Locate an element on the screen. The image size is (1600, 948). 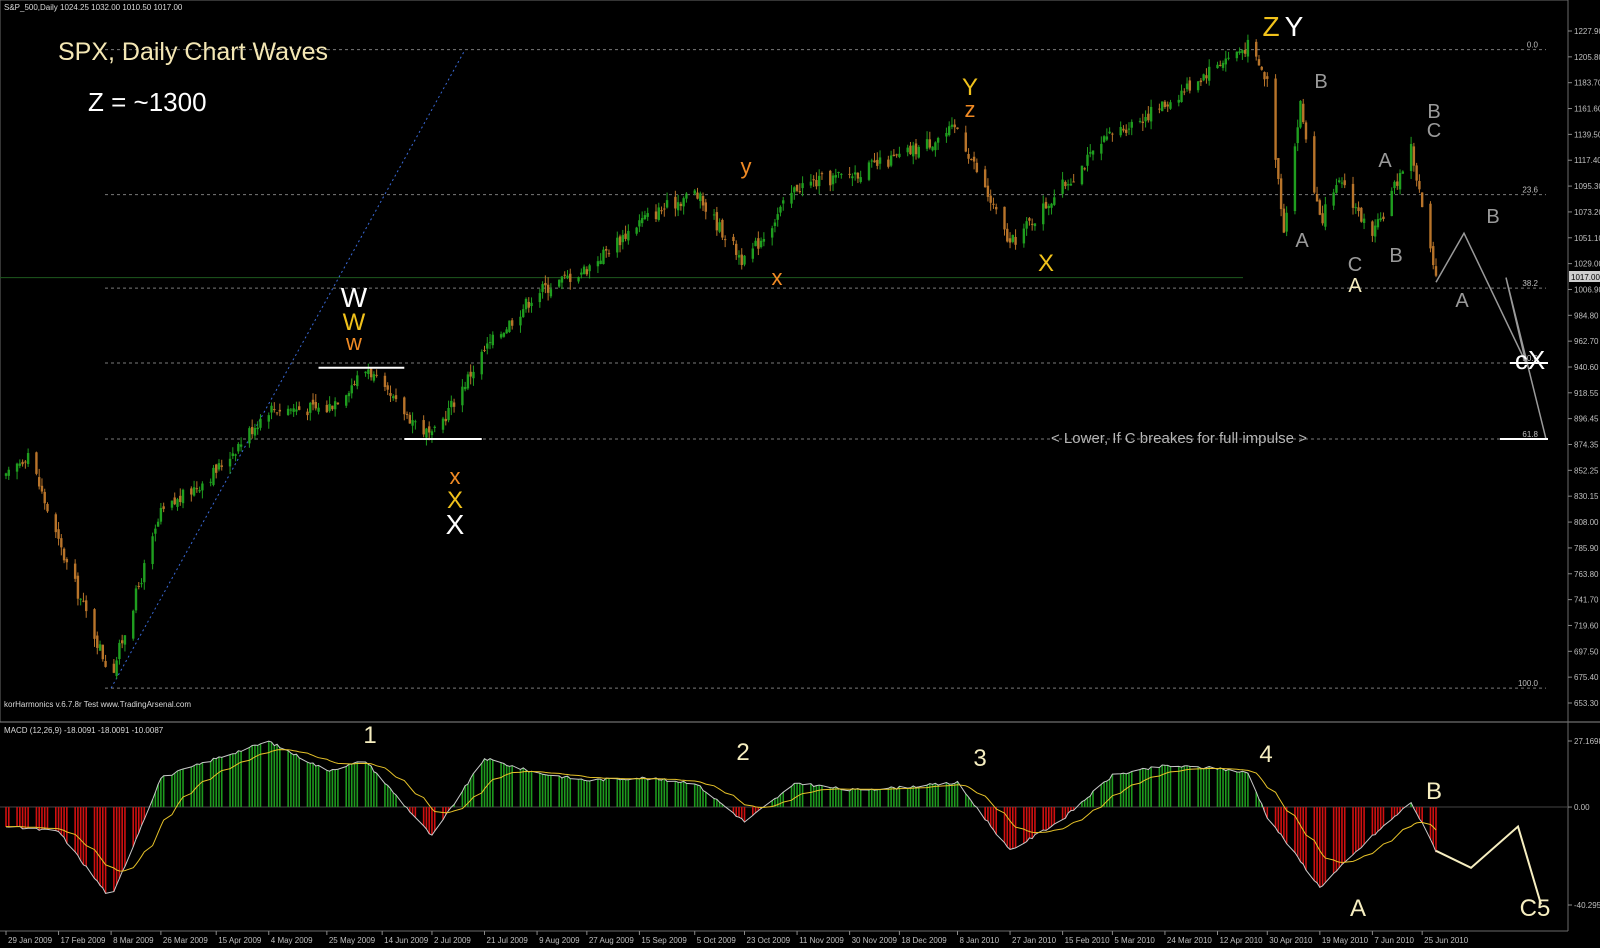
price-tick-label: 1161.60 is located at coordinates (1587, 109).